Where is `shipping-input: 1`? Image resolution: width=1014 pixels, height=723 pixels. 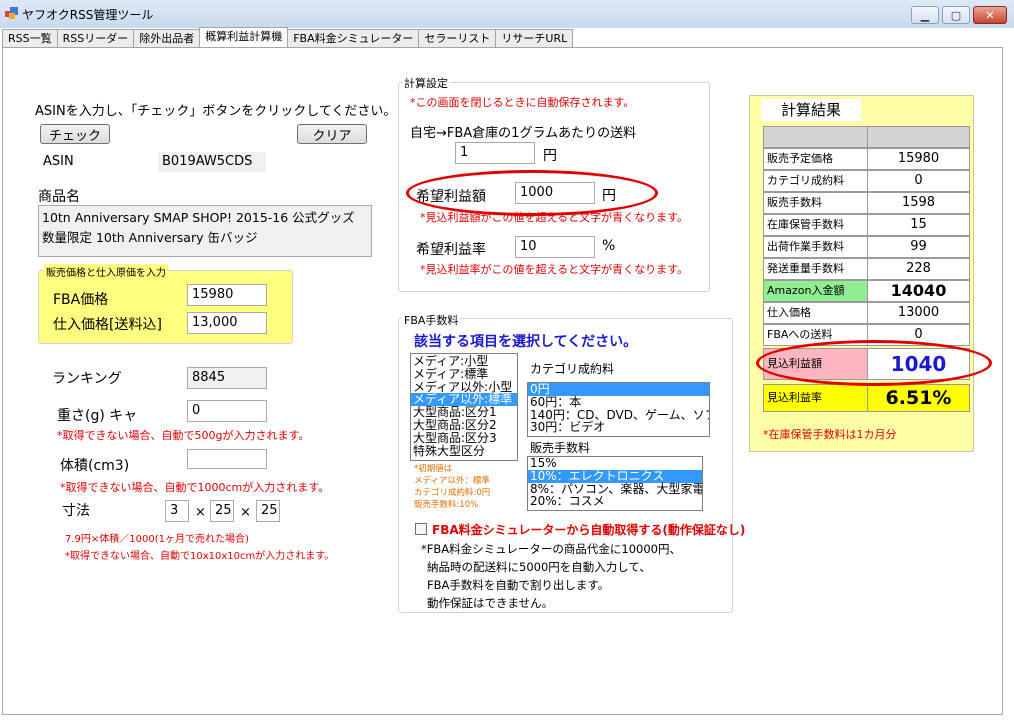 shipping-input: 1 is located at coordinates (495, 153).